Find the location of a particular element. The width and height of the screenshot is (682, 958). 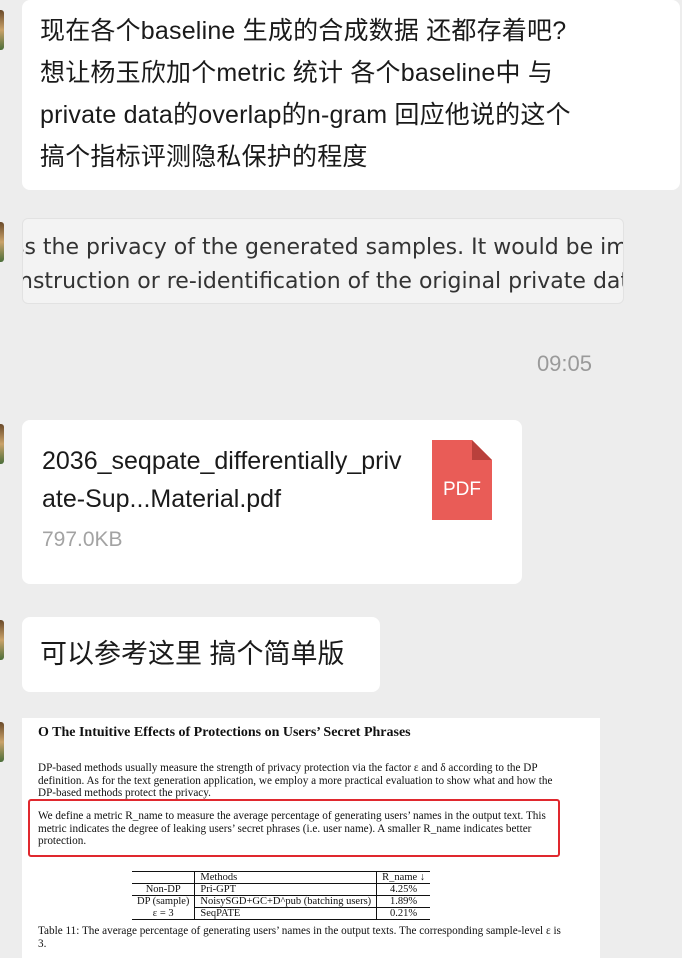

table-cell: ε = 3 is located at coordinates (164, 913).